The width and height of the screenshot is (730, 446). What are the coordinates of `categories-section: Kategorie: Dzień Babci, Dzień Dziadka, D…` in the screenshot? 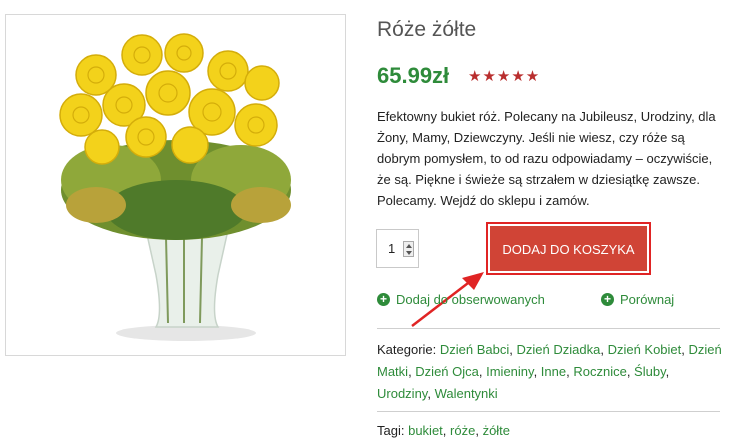 It's located at (549, 371).